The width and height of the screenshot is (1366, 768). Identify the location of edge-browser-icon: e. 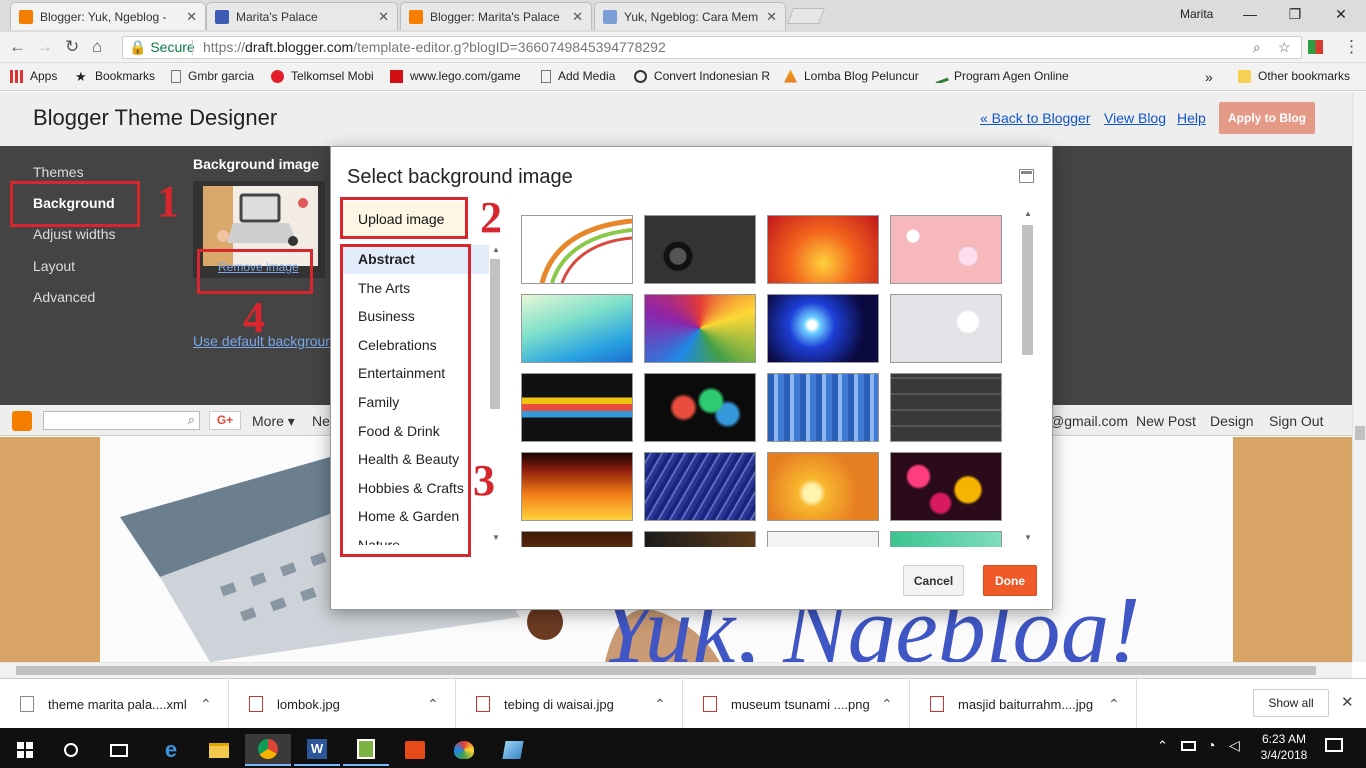
(171, 750).